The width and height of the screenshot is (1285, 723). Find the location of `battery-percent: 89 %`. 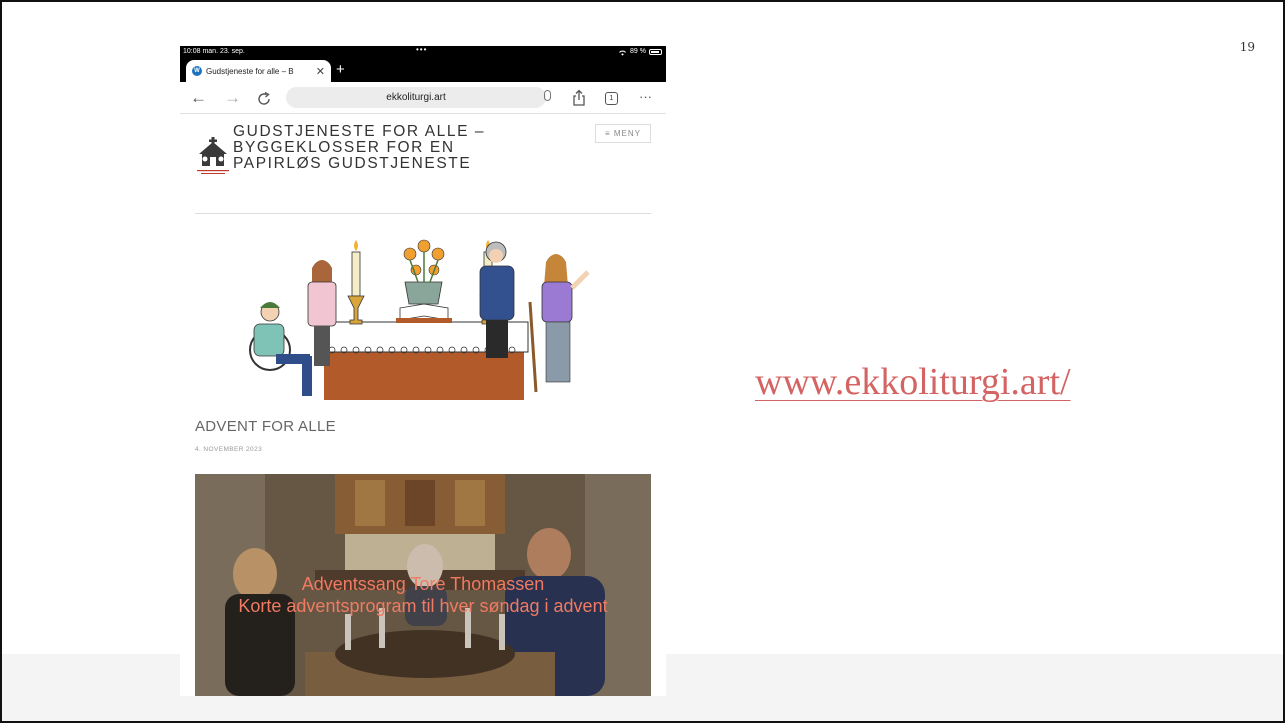

battery-percent: 89 % is located at coordinates (638, 51).